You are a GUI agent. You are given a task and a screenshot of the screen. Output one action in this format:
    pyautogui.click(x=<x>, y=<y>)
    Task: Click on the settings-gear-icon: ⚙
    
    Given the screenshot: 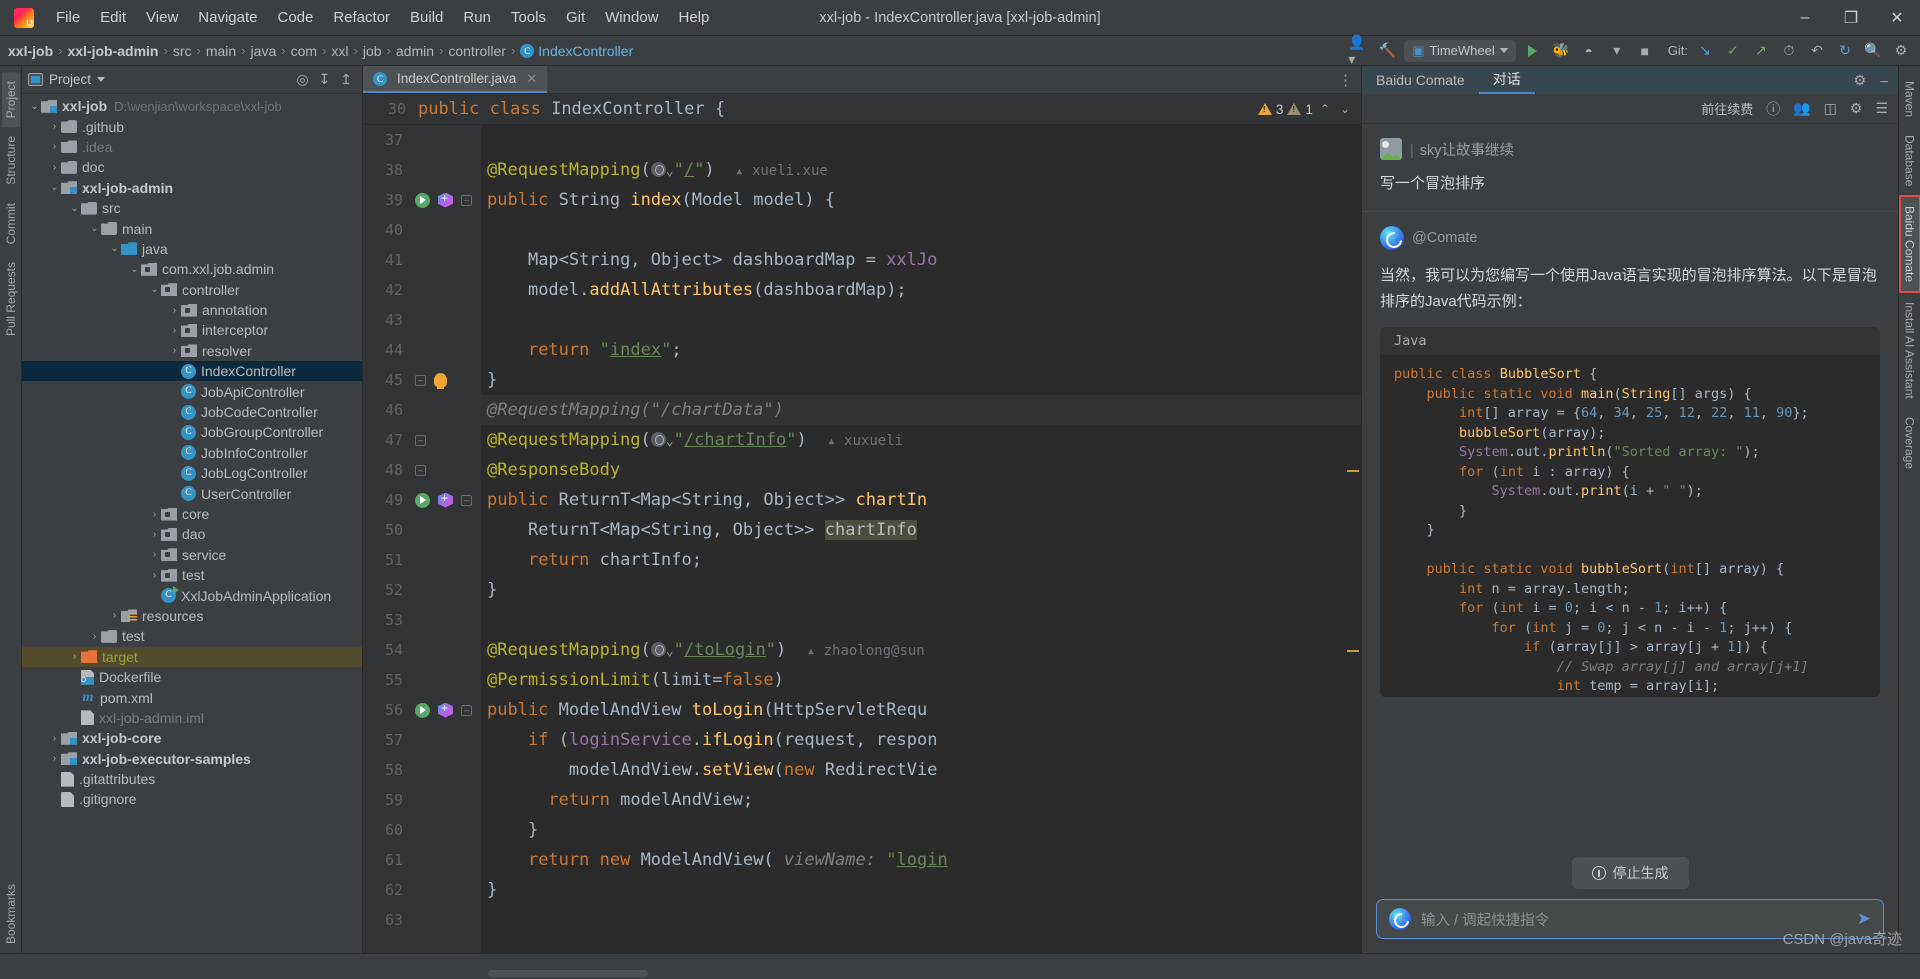 What is the action you would take?
    pyautogui.click(x=1901, y=51)
    